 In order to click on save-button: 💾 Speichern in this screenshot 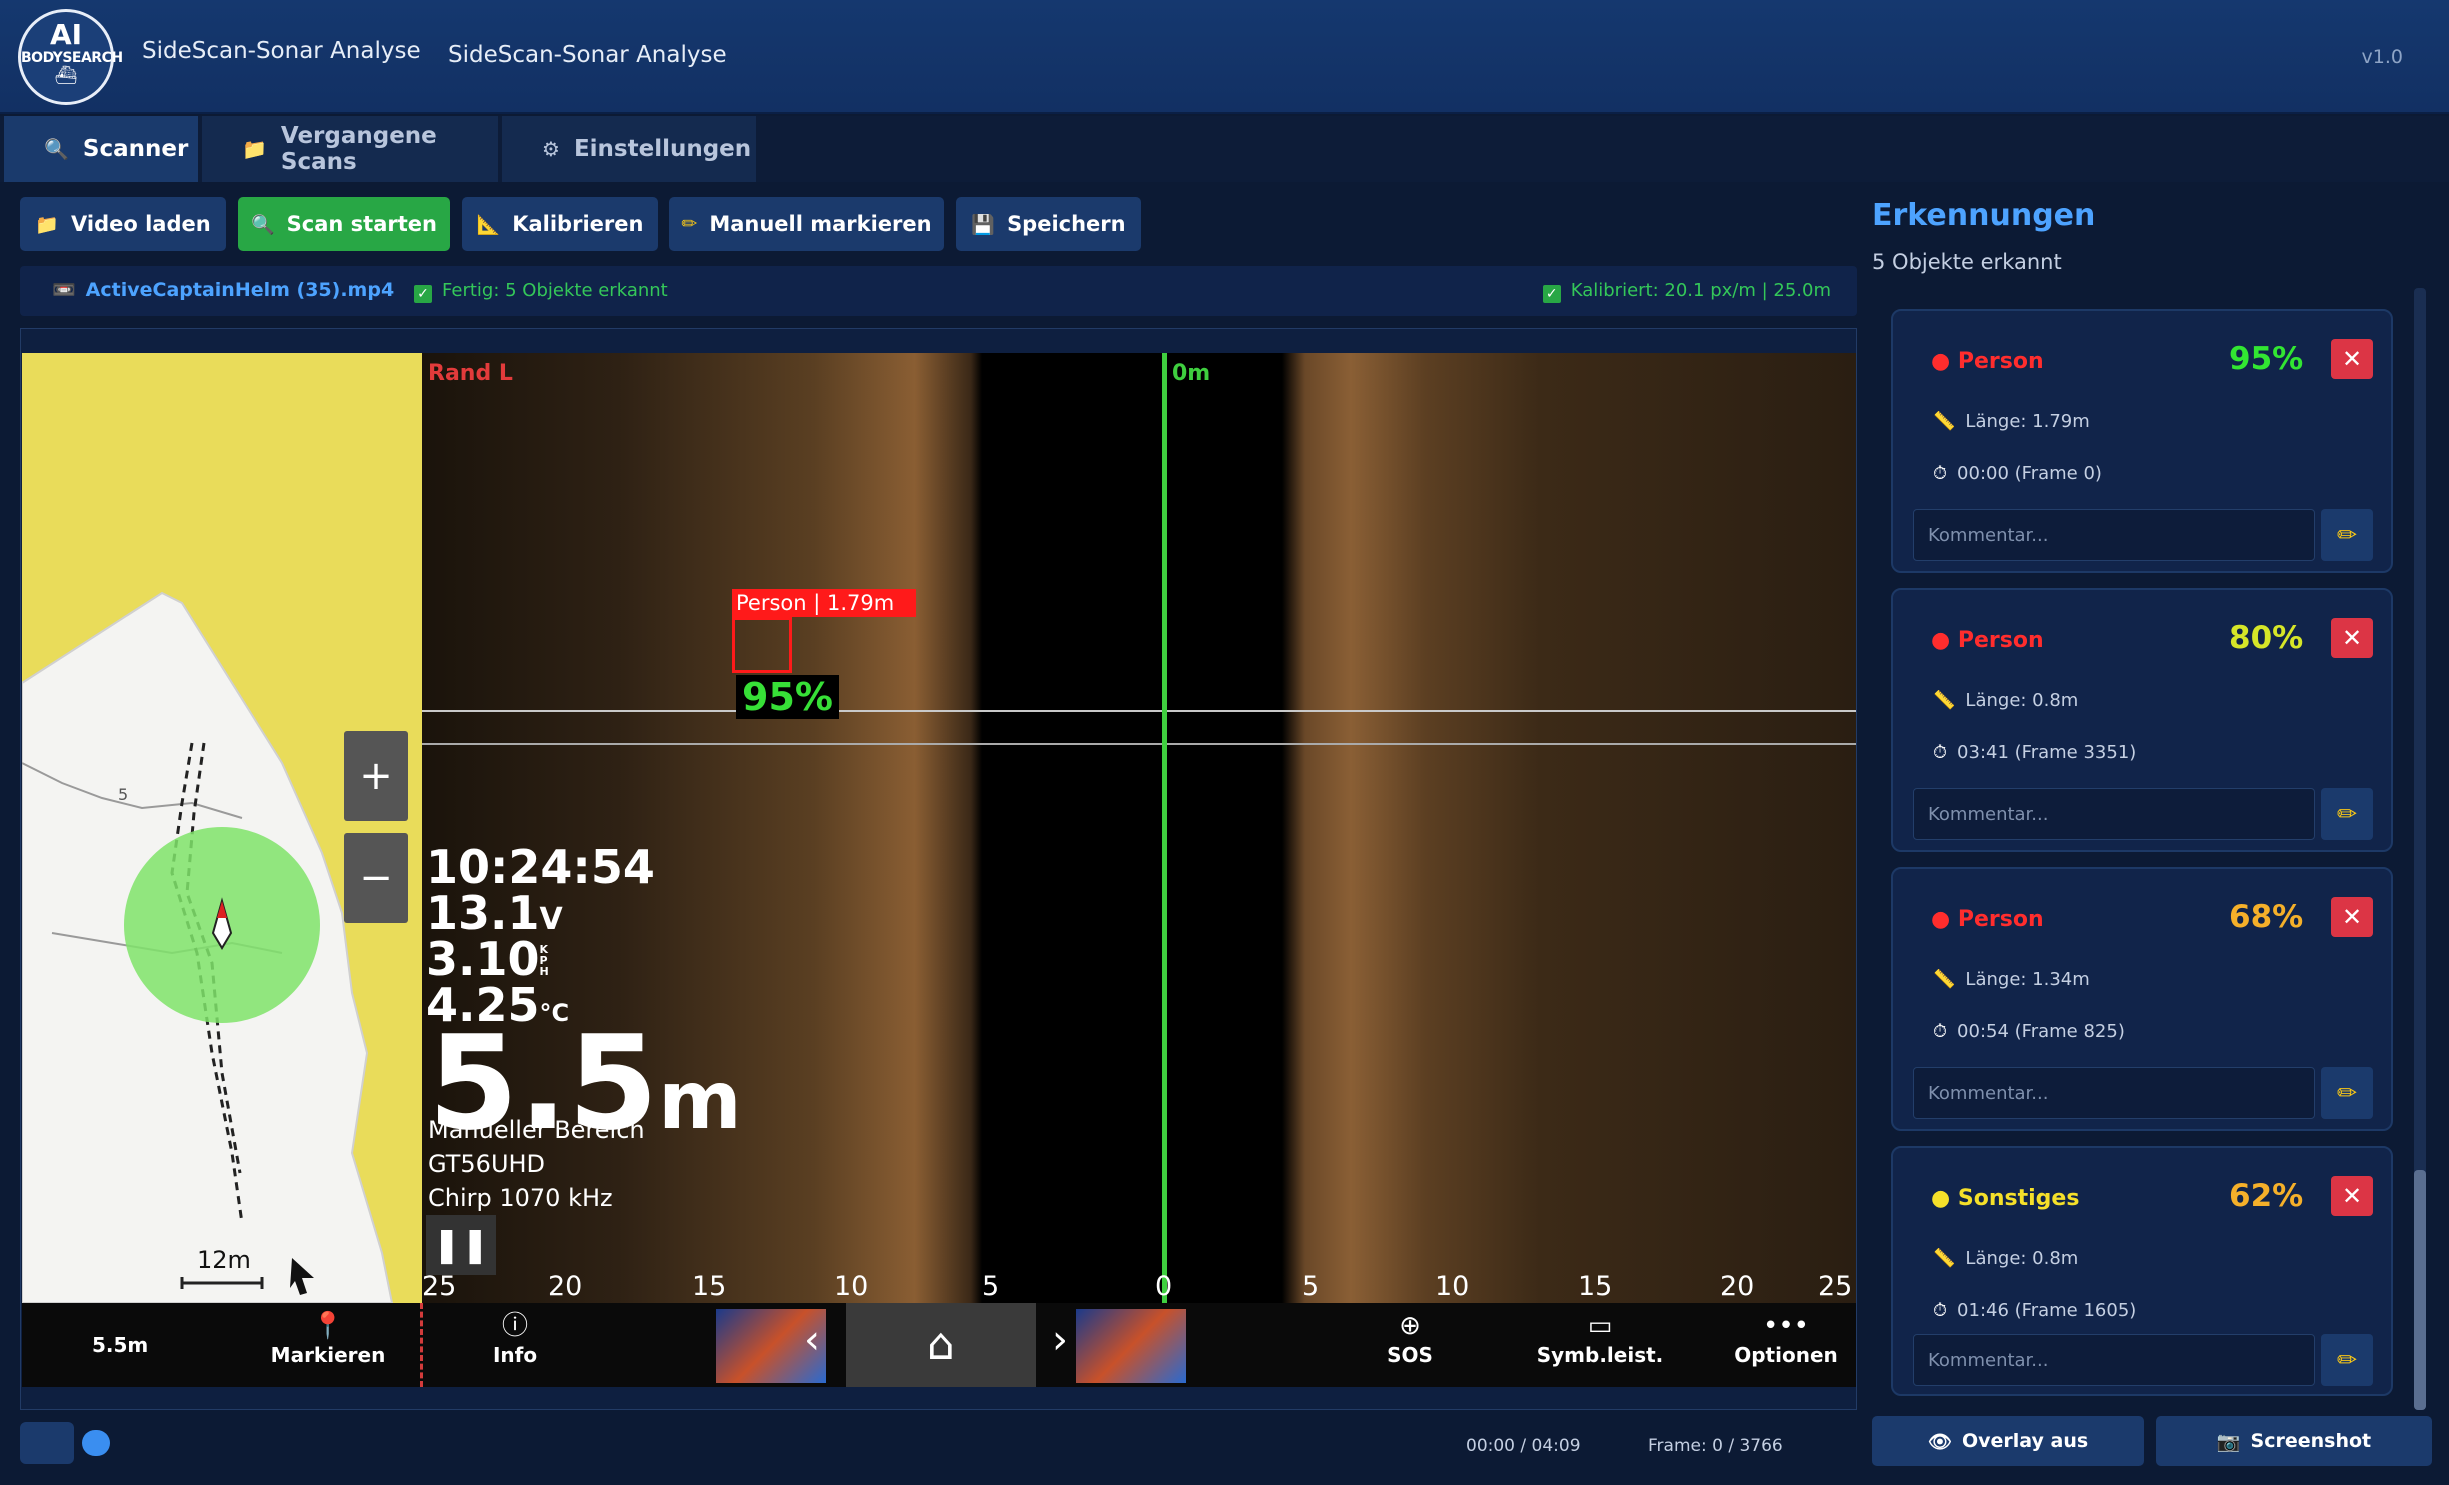, I will do `click(1048, 224)`.